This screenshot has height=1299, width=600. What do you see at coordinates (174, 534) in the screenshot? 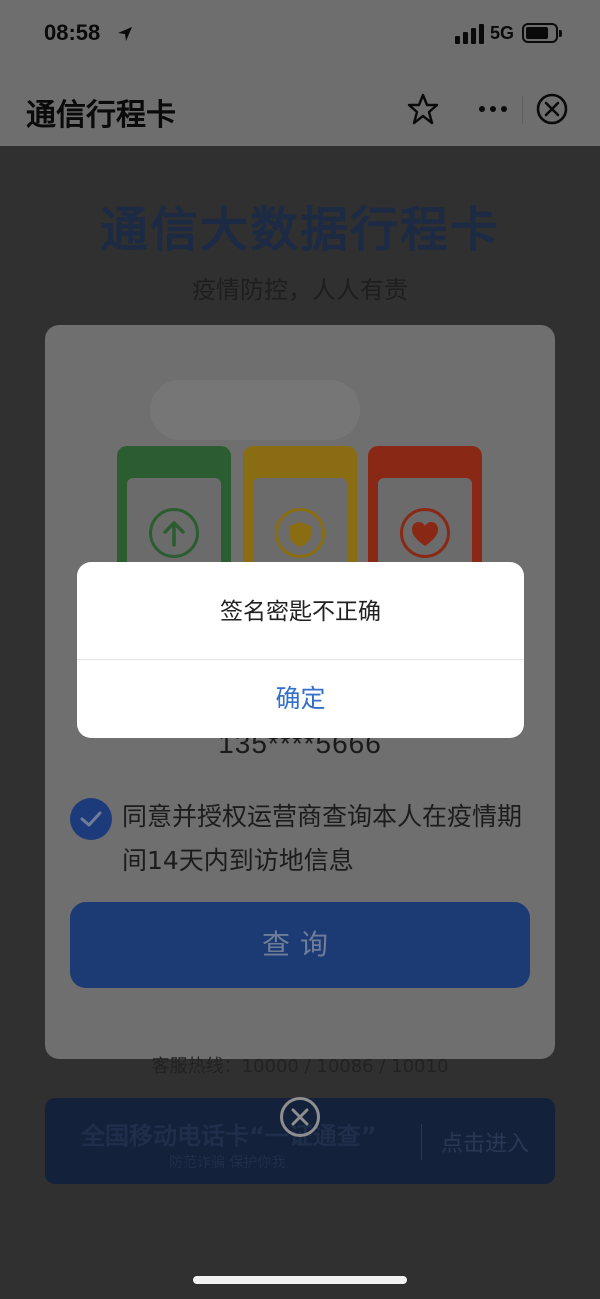
I see `arrow-up-icon` at bounding box center [174, 534].